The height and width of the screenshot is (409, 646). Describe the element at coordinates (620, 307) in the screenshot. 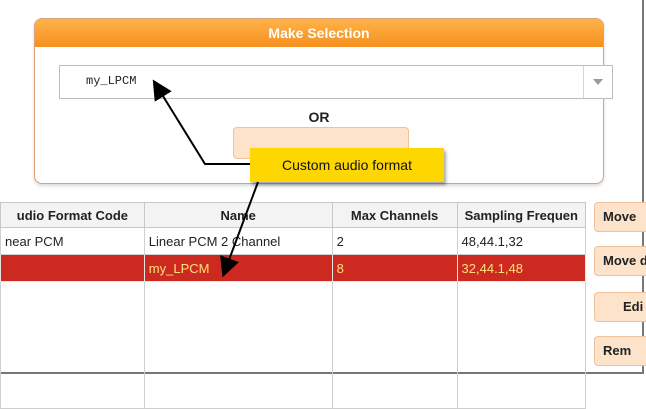

I see `edit-button: Edi` at that location.